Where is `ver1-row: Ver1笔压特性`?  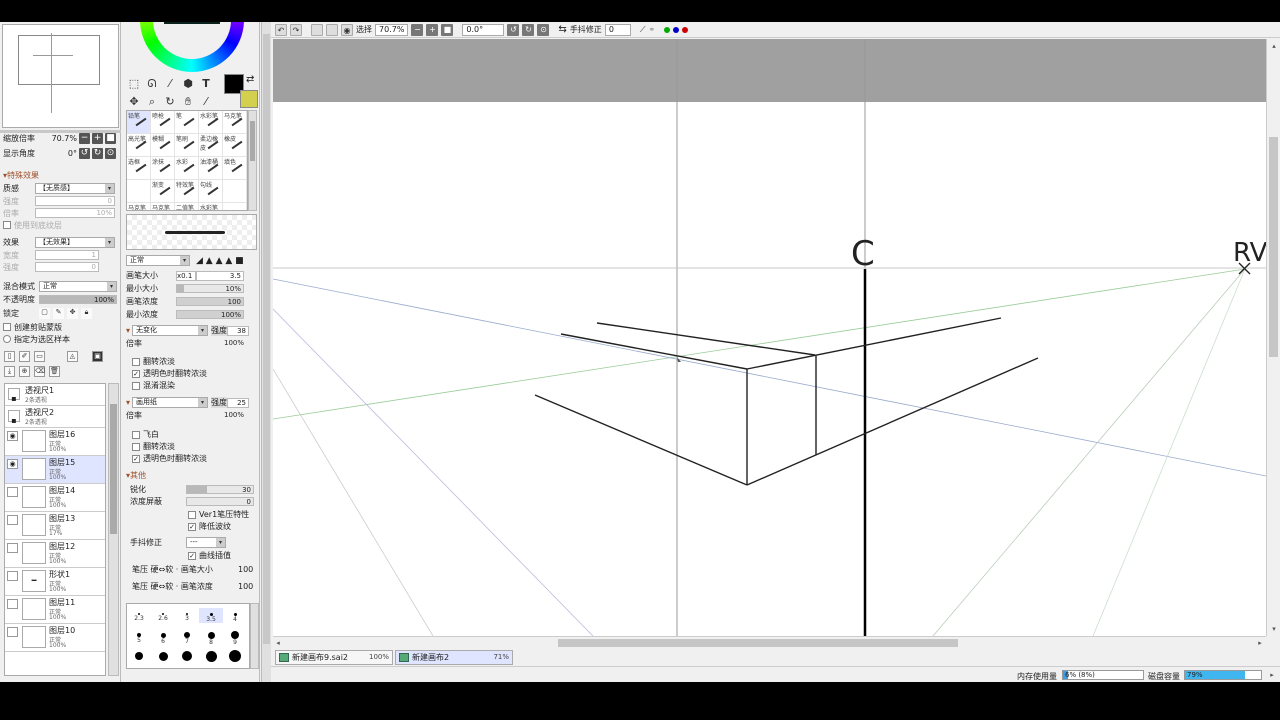 ver1-row: Ver1笔压特性 is located at coordinates (218, 514).